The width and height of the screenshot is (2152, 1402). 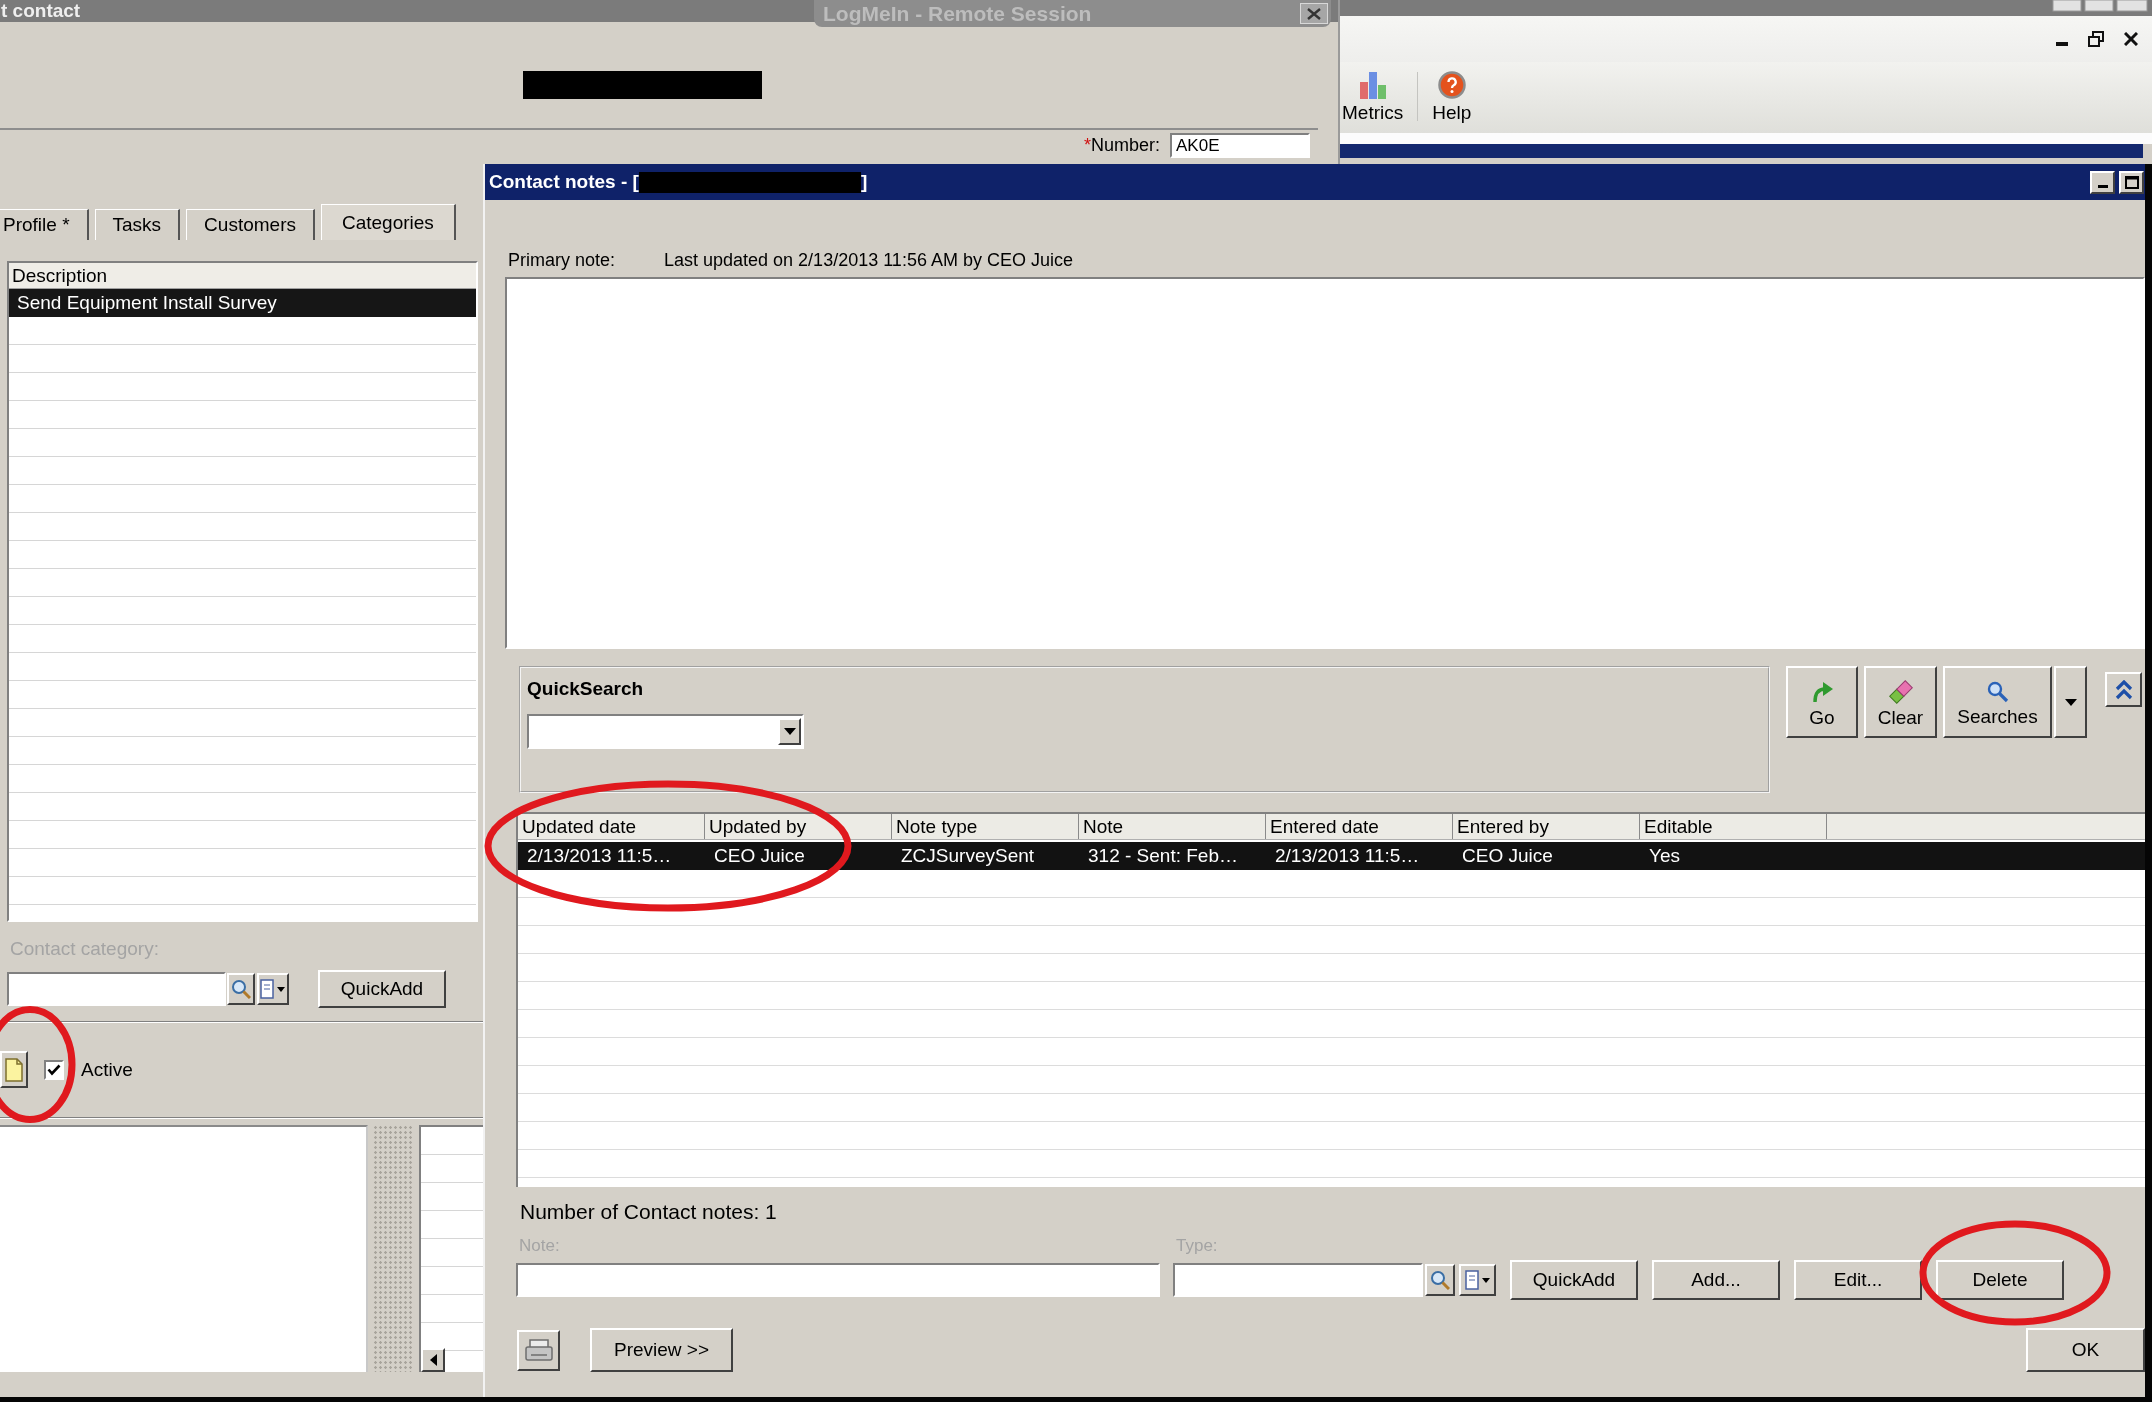 I want to click on bar-chart-icon, so click(x=1372, y=85).